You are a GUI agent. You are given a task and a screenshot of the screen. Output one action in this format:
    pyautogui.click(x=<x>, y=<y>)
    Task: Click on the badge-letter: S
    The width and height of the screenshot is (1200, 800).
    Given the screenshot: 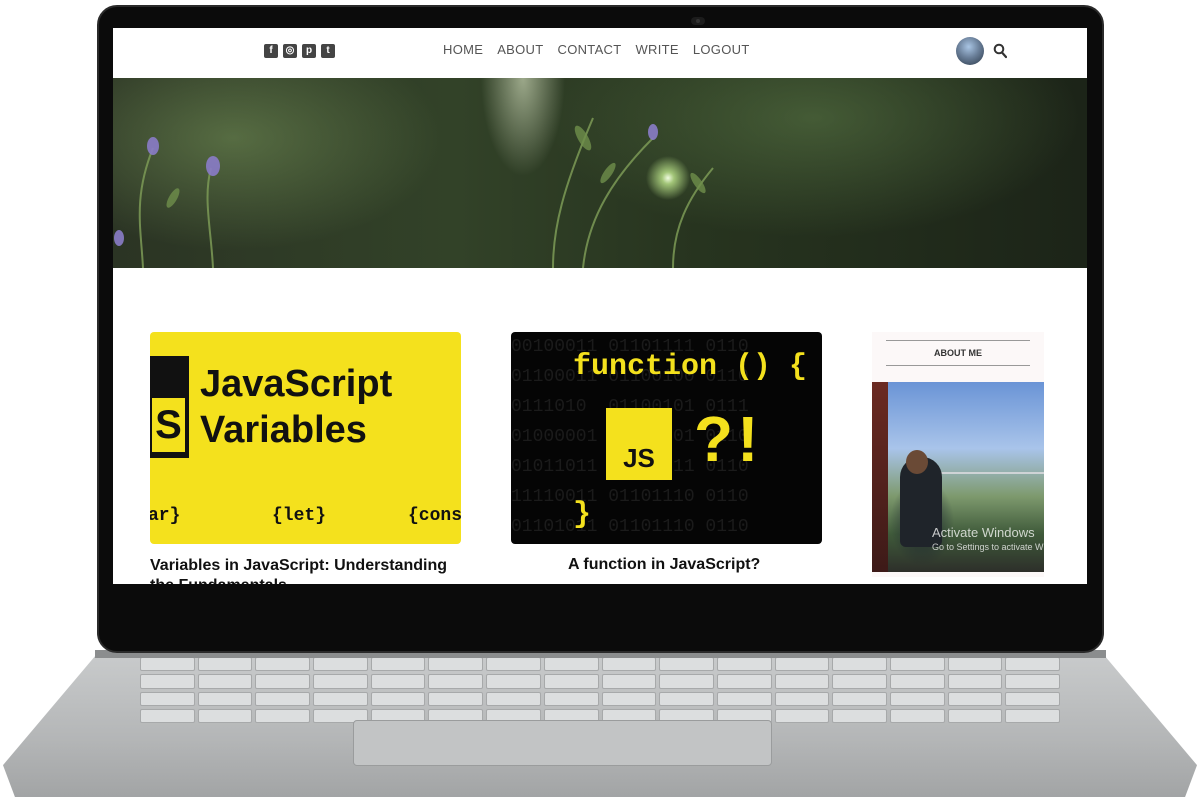 What is the action you would take?
    pyautogui.click(x=168, y=425)
    